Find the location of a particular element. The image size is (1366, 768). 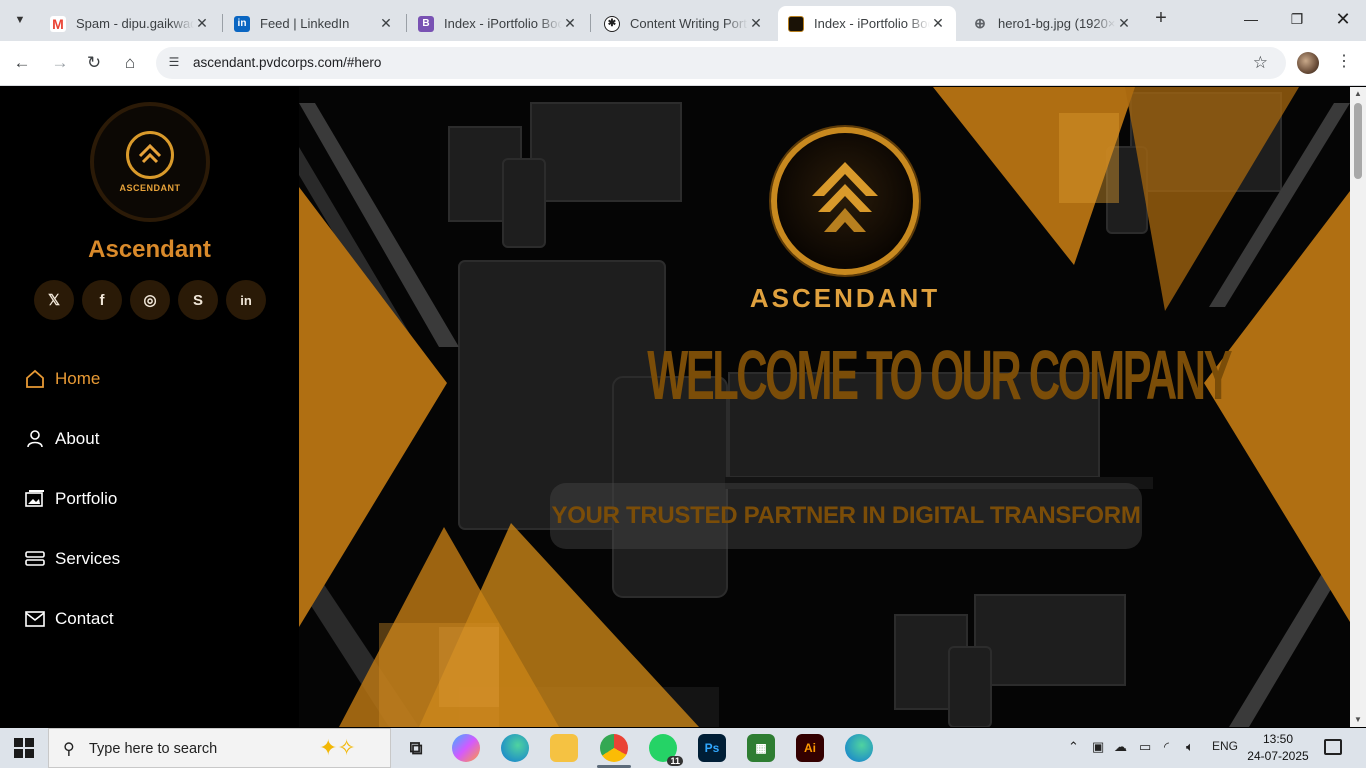

whatsapp-icon: 11 is located at coordinates (666, 750).